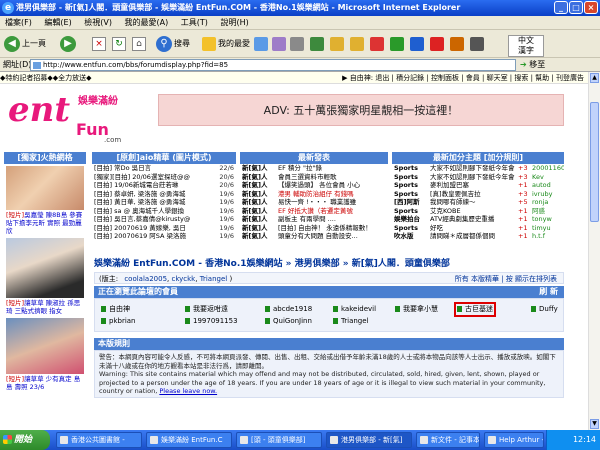 The width and height of the screenshot is (600, 450). Describe the element at coordinates (118, 321) in the screenshot. I see `online-user: pkbrian` at that location.